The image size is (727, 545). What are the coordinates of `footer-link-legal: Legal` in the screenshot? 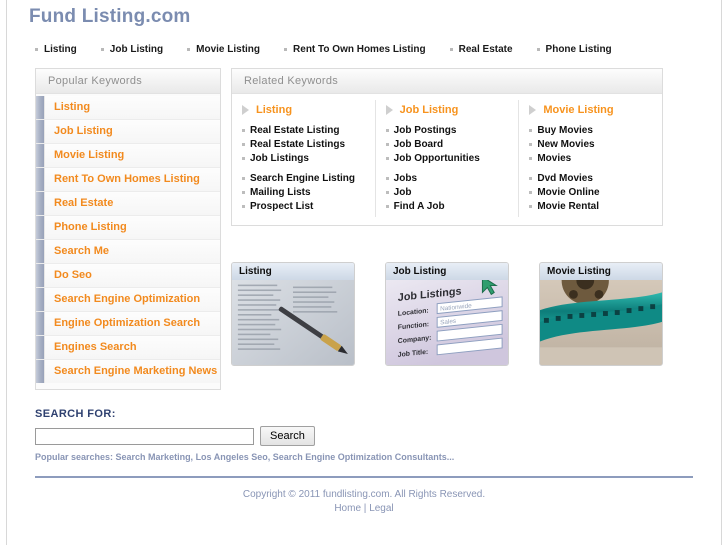 It's located at (381, 508).